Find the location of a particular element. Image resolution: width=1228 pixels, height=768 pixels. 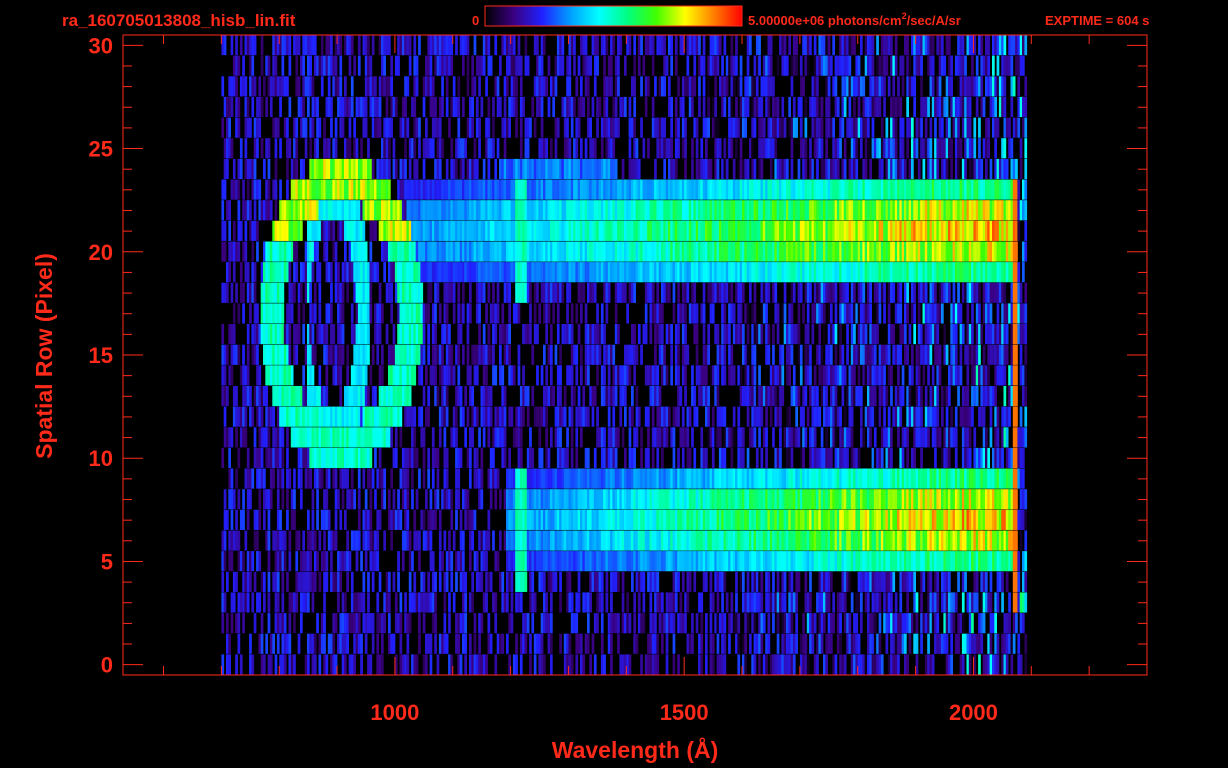

colorbar-min-label: 0 is located at coordinates (475, 20).